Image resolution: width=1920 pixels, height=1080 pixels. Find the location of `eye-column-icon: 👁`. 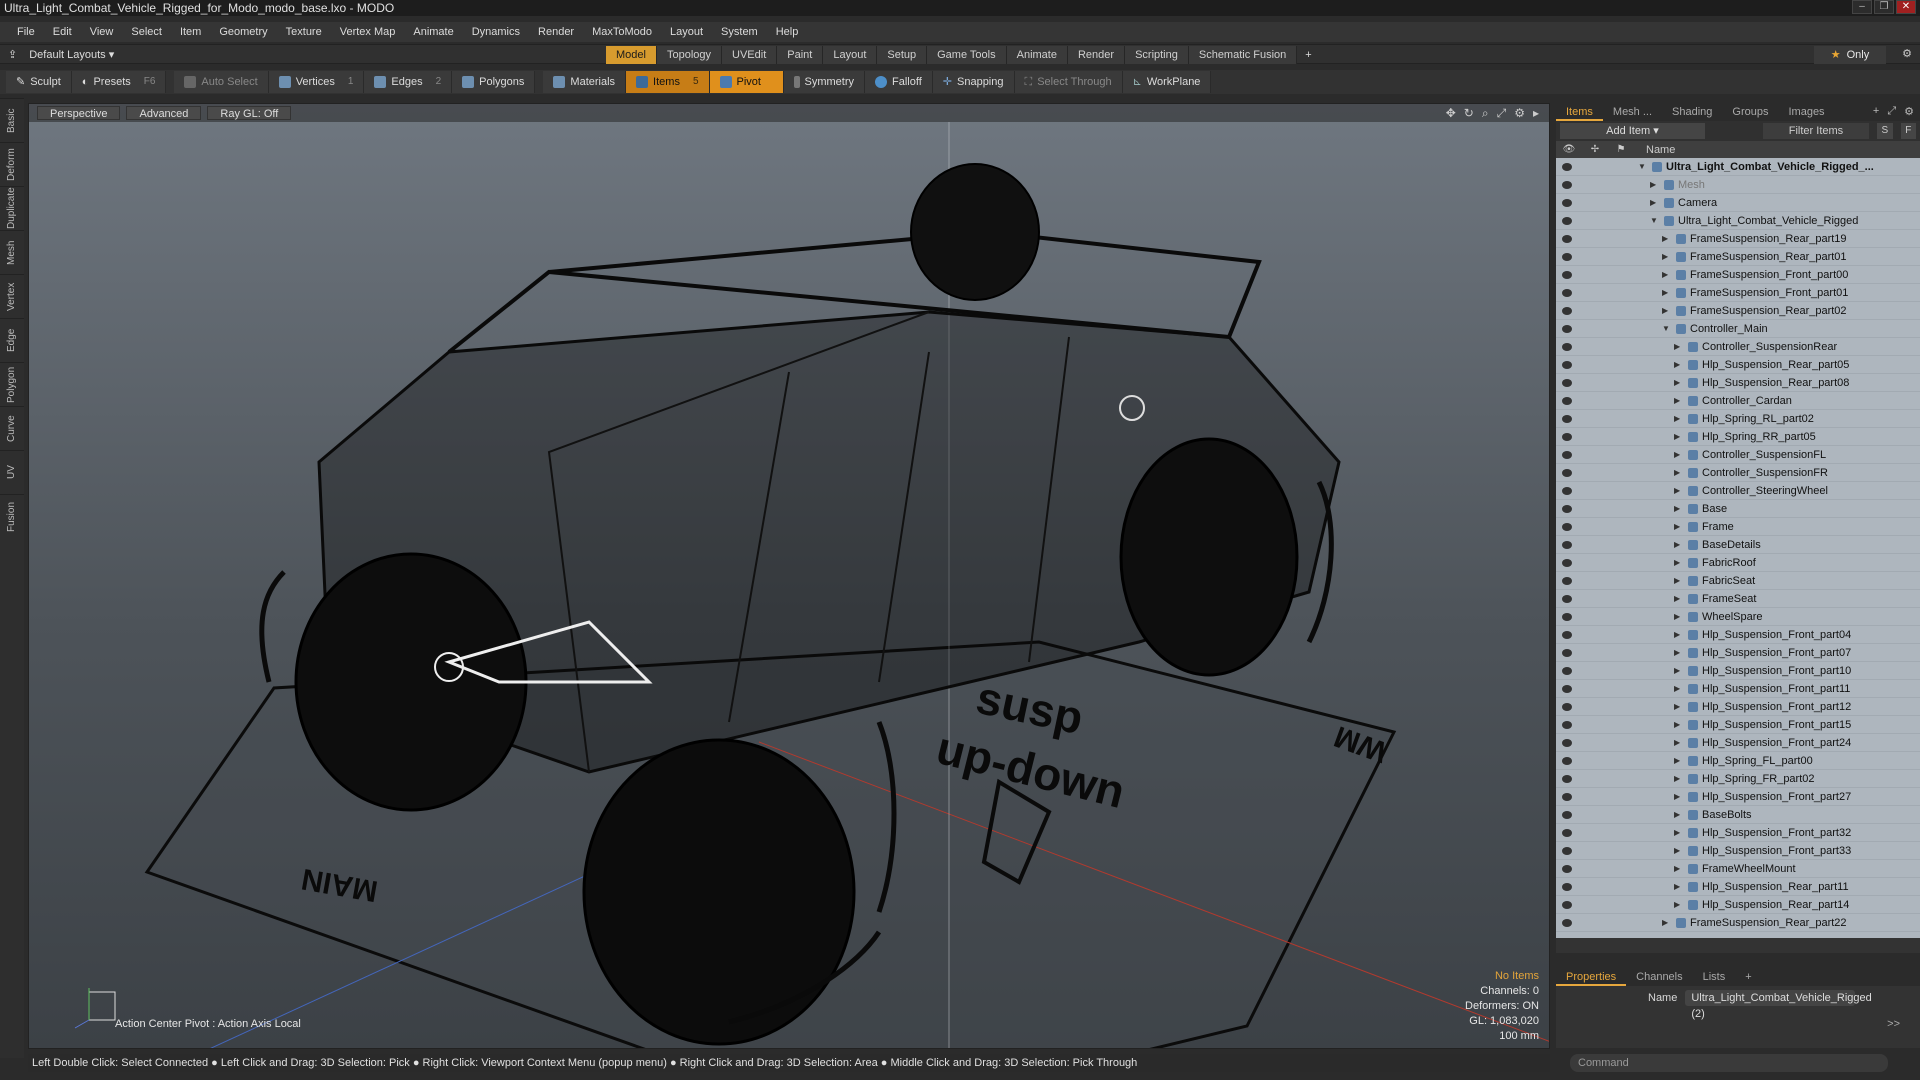

eye-column-icon: 👁 is located at coordinates (1569, 149).